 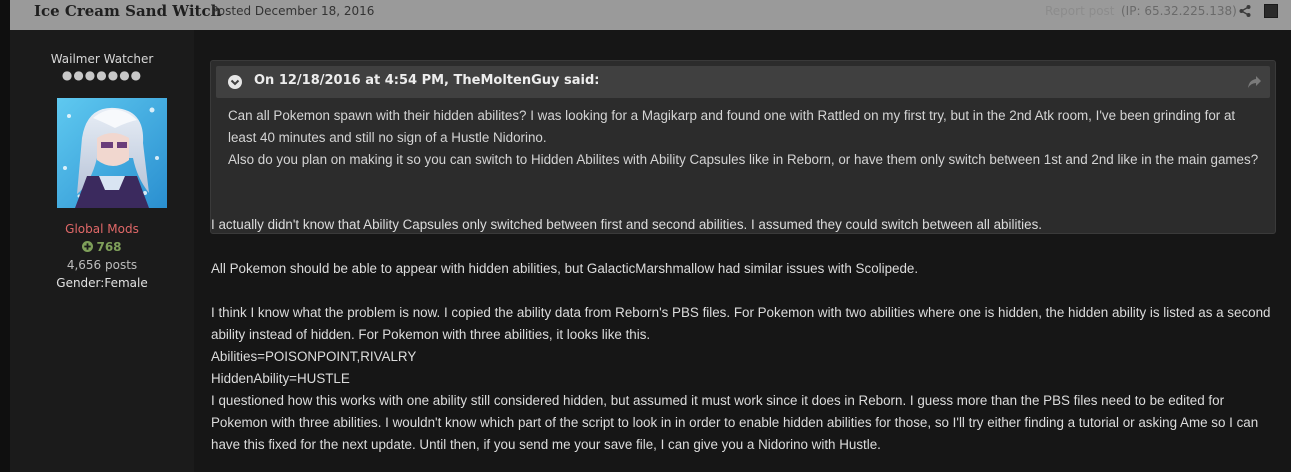 I want to click on gender-field: Gender:Female, so click(x=102, y=283).